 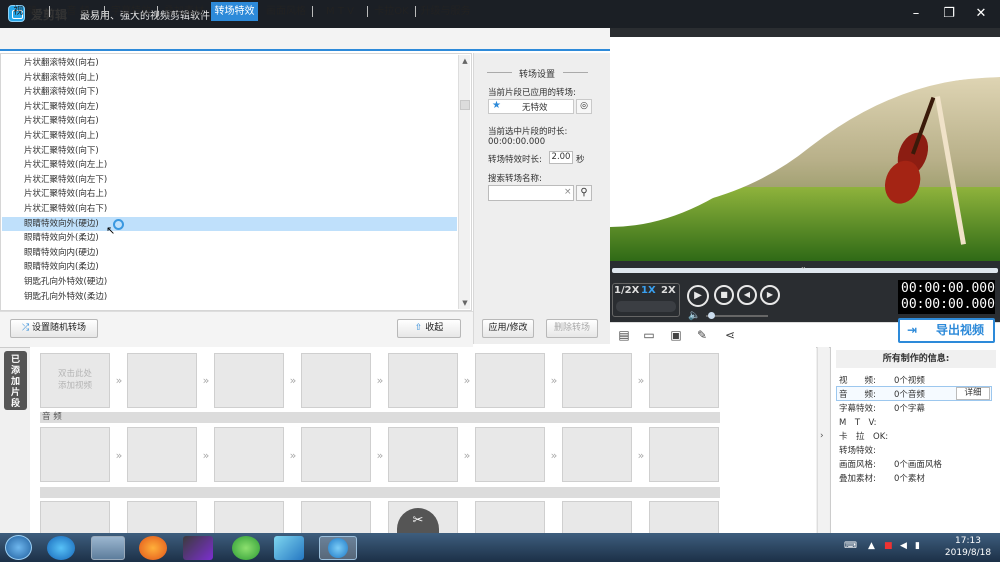 What do you see at coordinates (888, 546) in the screenshot?
I see `network-status-icon: ■` at bounding box center [888, 546].